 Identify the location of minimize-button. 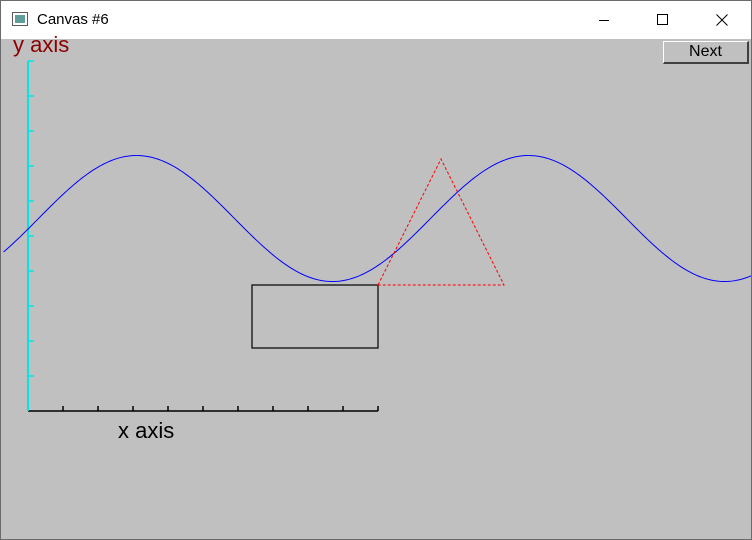
(604, 20).